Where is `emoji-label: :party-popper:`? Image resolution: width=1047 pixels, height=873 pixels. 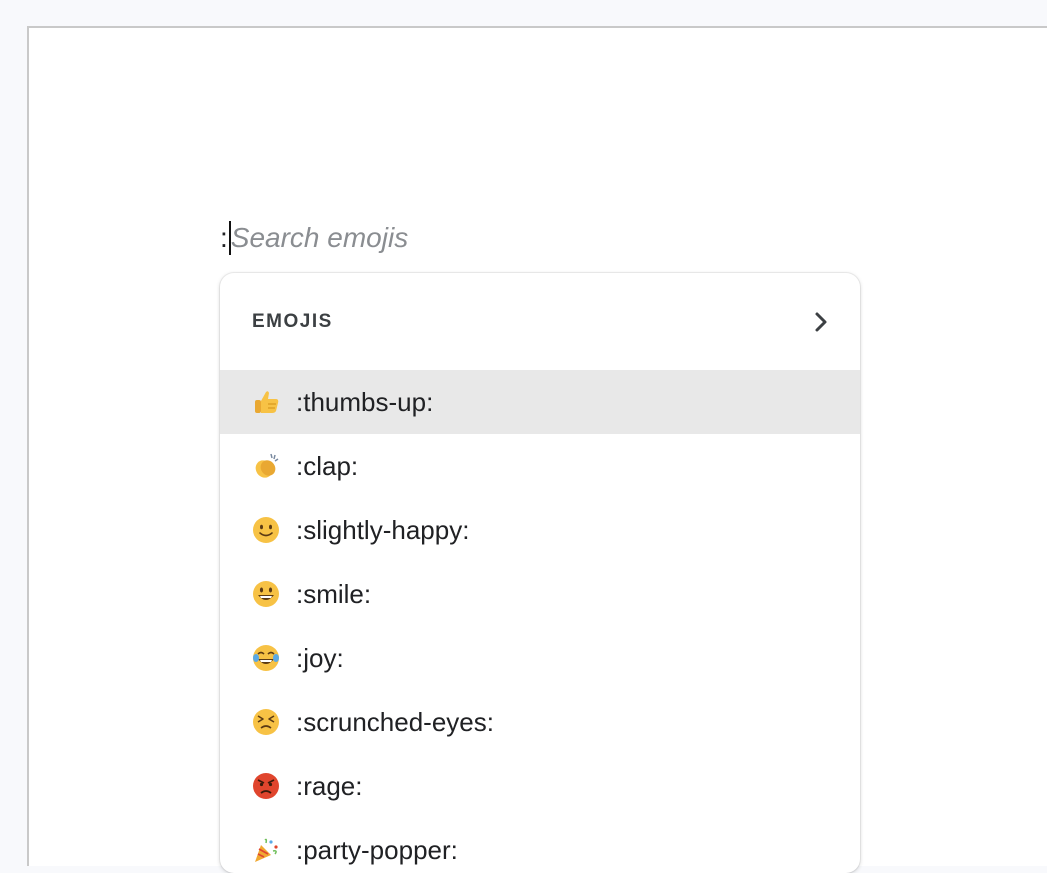
emoji-label: :party-popper: is located at coordinates (377, 849).